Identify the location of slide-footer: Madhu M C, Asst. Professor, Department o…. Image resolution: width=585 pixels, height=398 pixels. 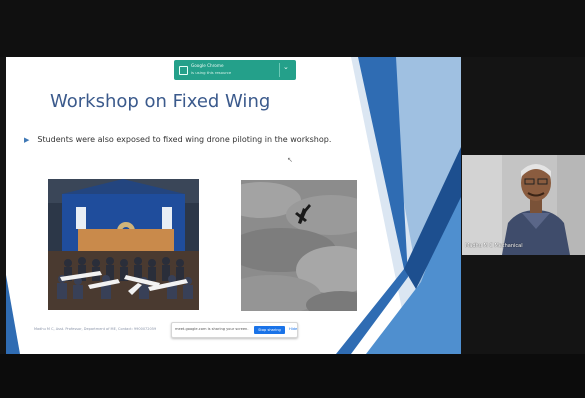
(95, 329).